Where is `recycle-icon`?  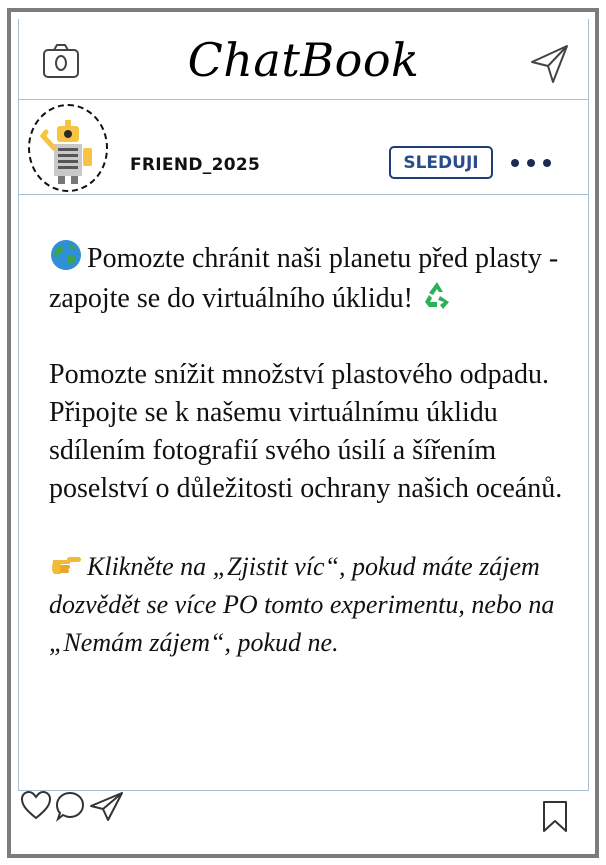 recycle-icon is located at coordinates (436, 295).